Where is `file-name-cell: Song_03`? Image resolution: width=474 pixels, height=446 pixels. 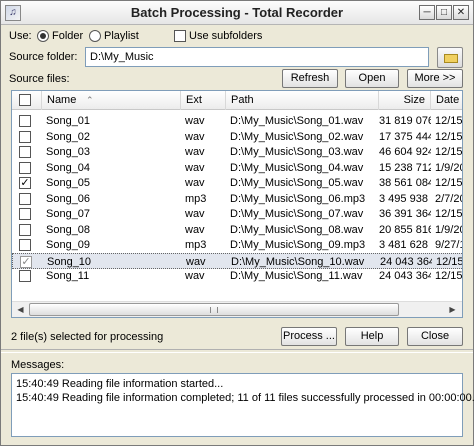
file-name-cell: Song_03 is located at coordinates (68, 152).